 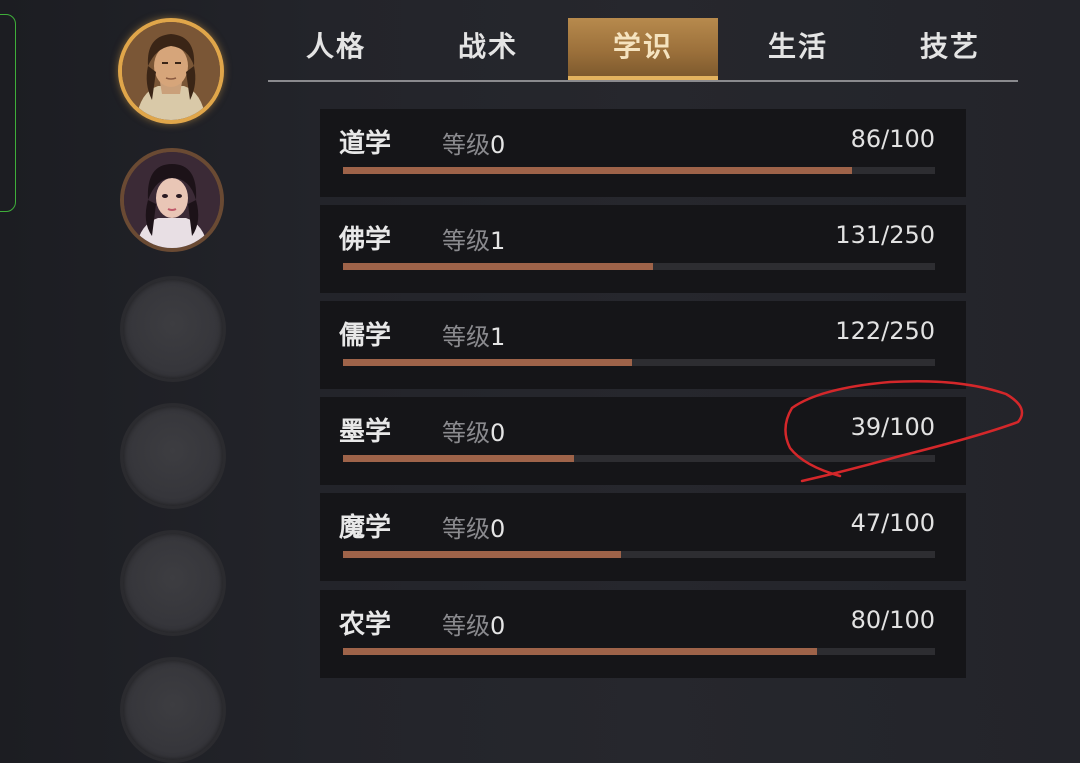 I want to click on character-avatar-female, so click(x=172, y=200).